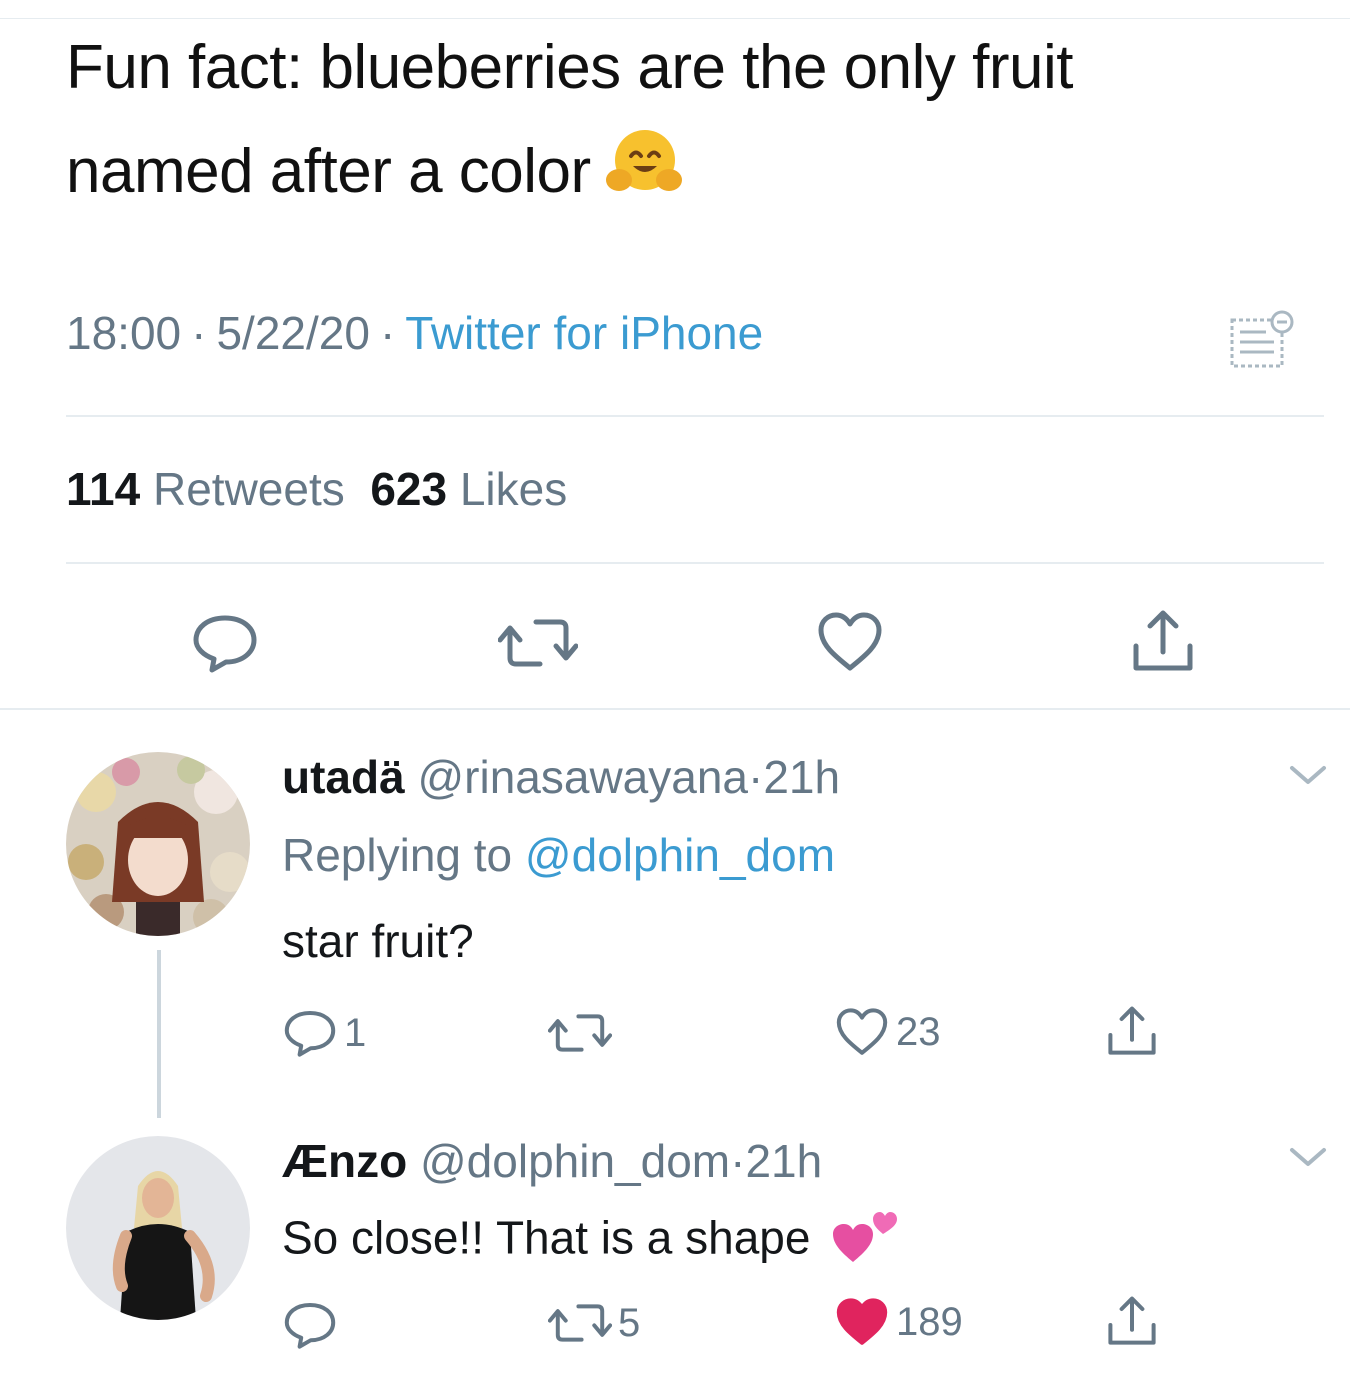  I want to click on reply-header: utadä @rinasawayana·21h, so click(561, 777).